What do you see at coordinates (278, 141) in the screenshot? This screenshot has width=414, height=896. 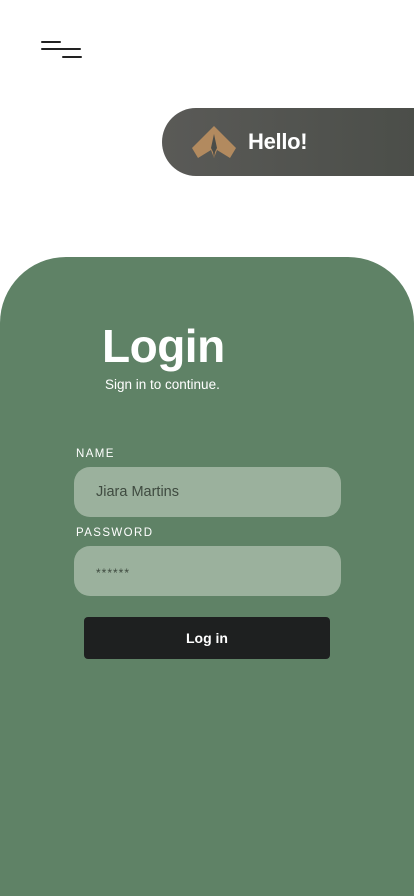 I see `greeting-text: Hello!` at bounding box center [278, 141].